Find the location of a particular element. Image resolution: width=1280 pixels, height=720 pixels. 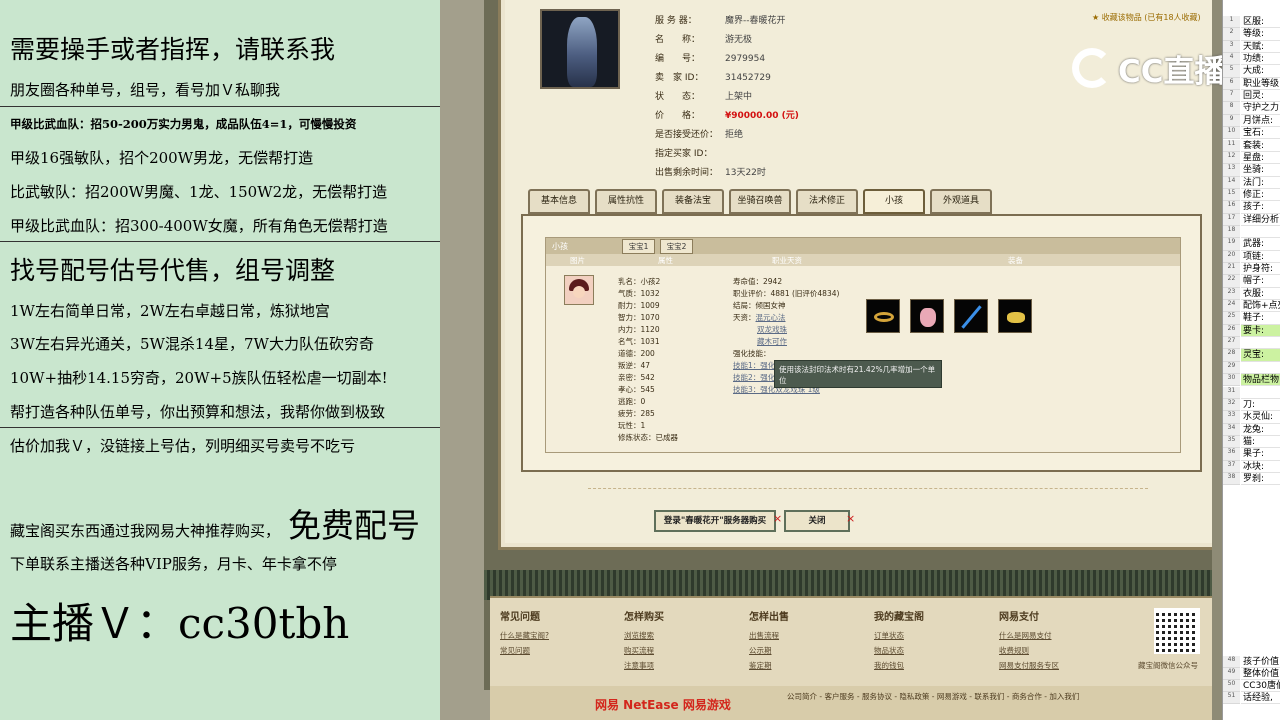

sheet-row-number: 10 is located at coordinates (1231, 133).